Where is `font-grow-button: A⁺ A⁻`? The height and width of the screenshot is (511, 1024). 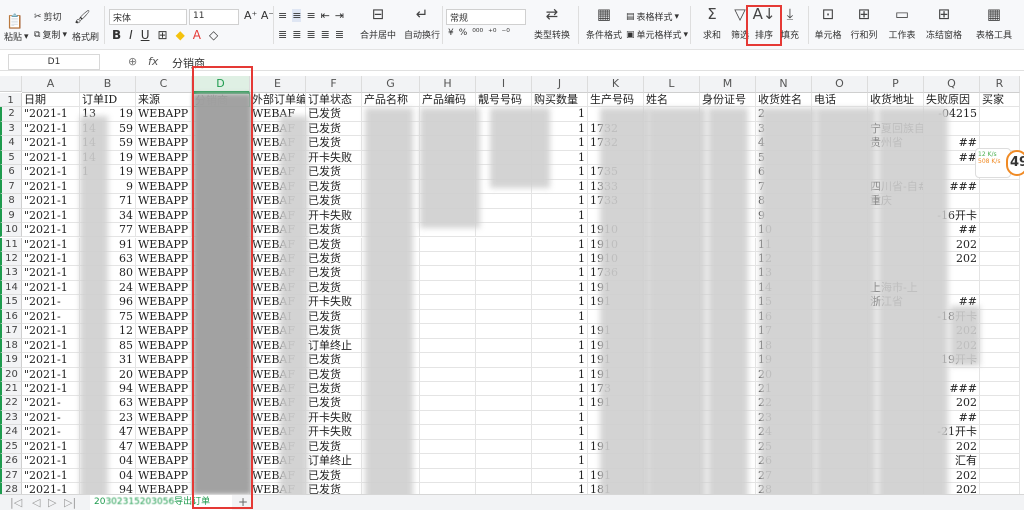 font-grow-button: A⁺ A⁻ is located at coordinates (259, 15).